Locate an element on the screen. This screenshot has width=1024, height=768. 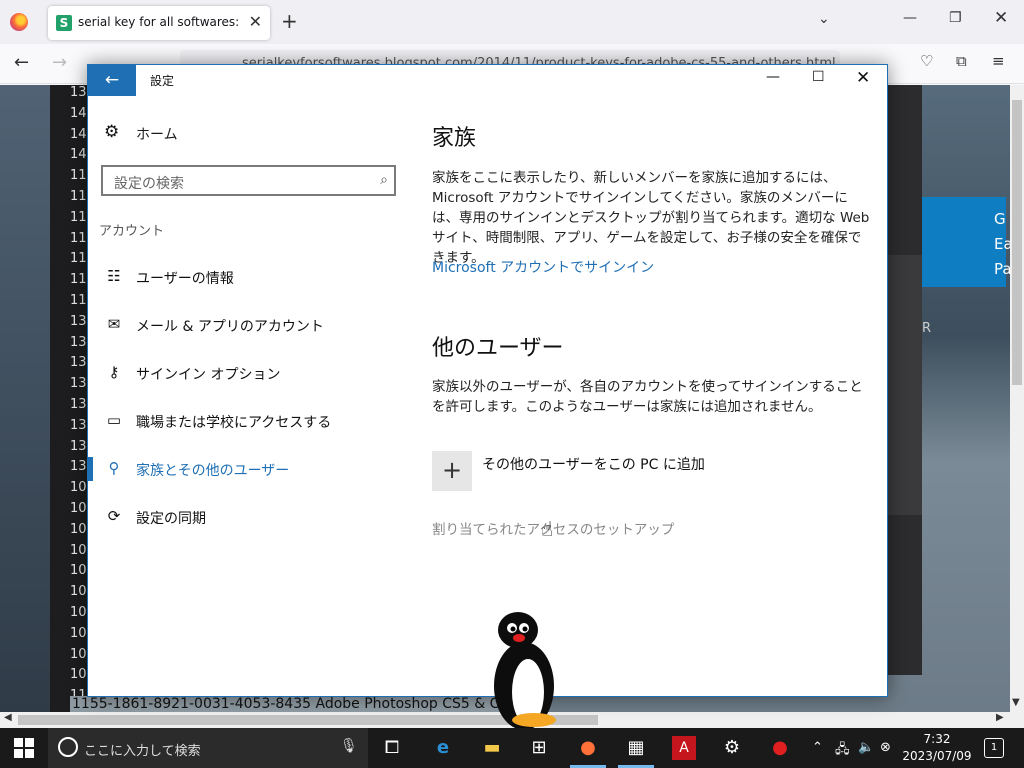
search-placeholder: 設定の検索 is located at coordinates (149, 184).